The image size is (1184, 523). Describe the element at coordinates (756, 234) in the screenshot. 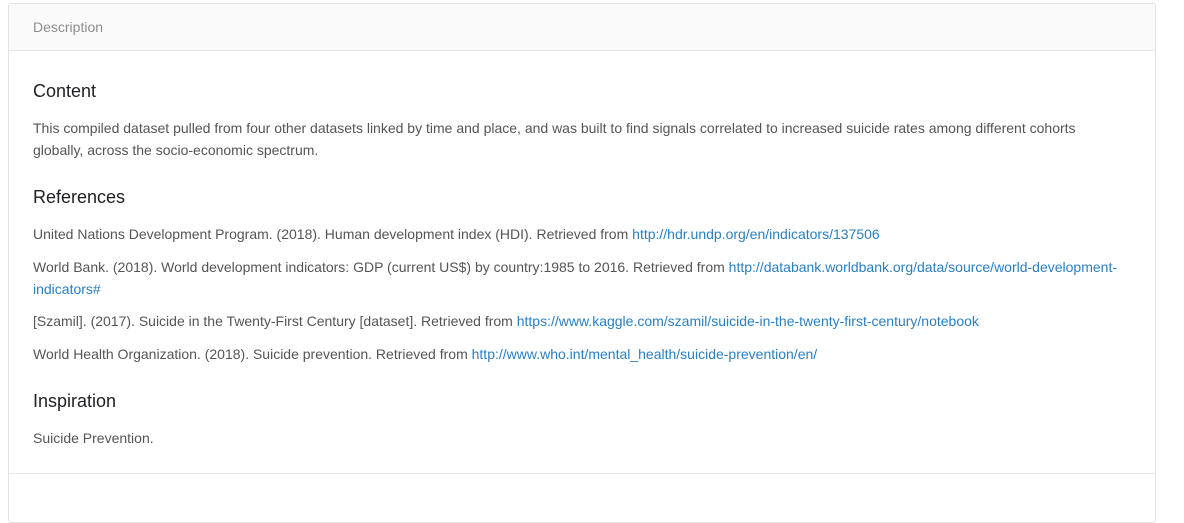

I see `reference-link: http://hdr.undp.org/en/indicators/137506` at that location.